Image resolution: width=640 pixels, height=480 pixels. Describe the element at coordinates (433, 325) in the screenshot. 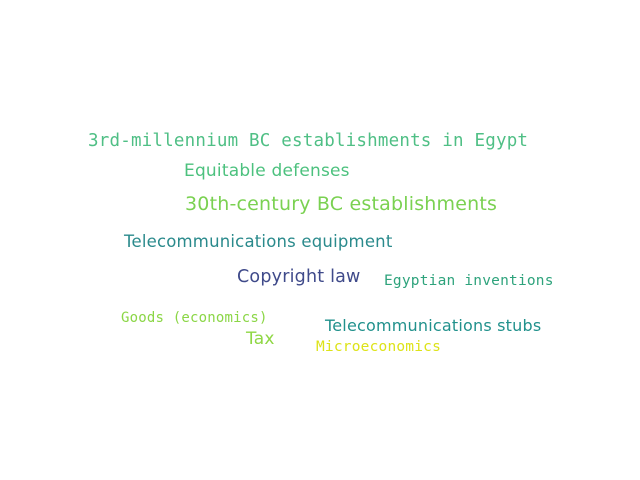

I see `word-telecommunications-stubs: Telecommunications stubs` at that location.